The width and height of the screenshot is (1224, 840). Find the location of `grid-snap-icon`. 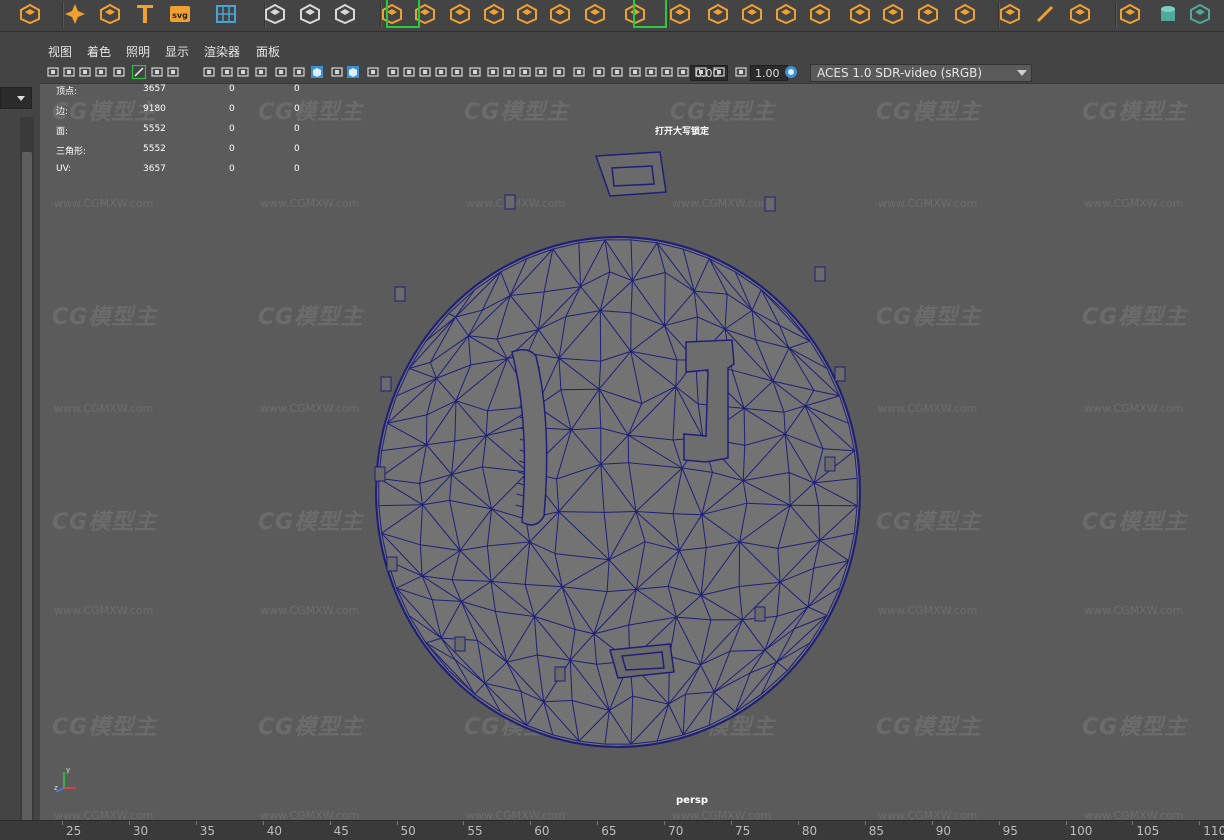

grid-snap-icon is located at coordinates (559, 72).